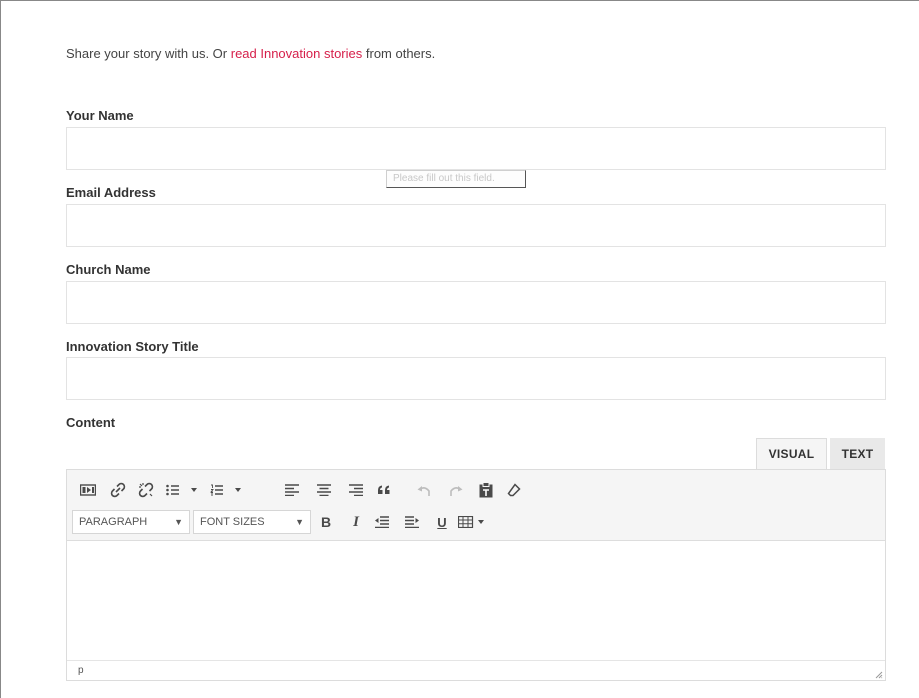 The width and height of the screenshot is (919, 698). I want to click on read-stories-link: read Innovation stories, so click(297, 53).